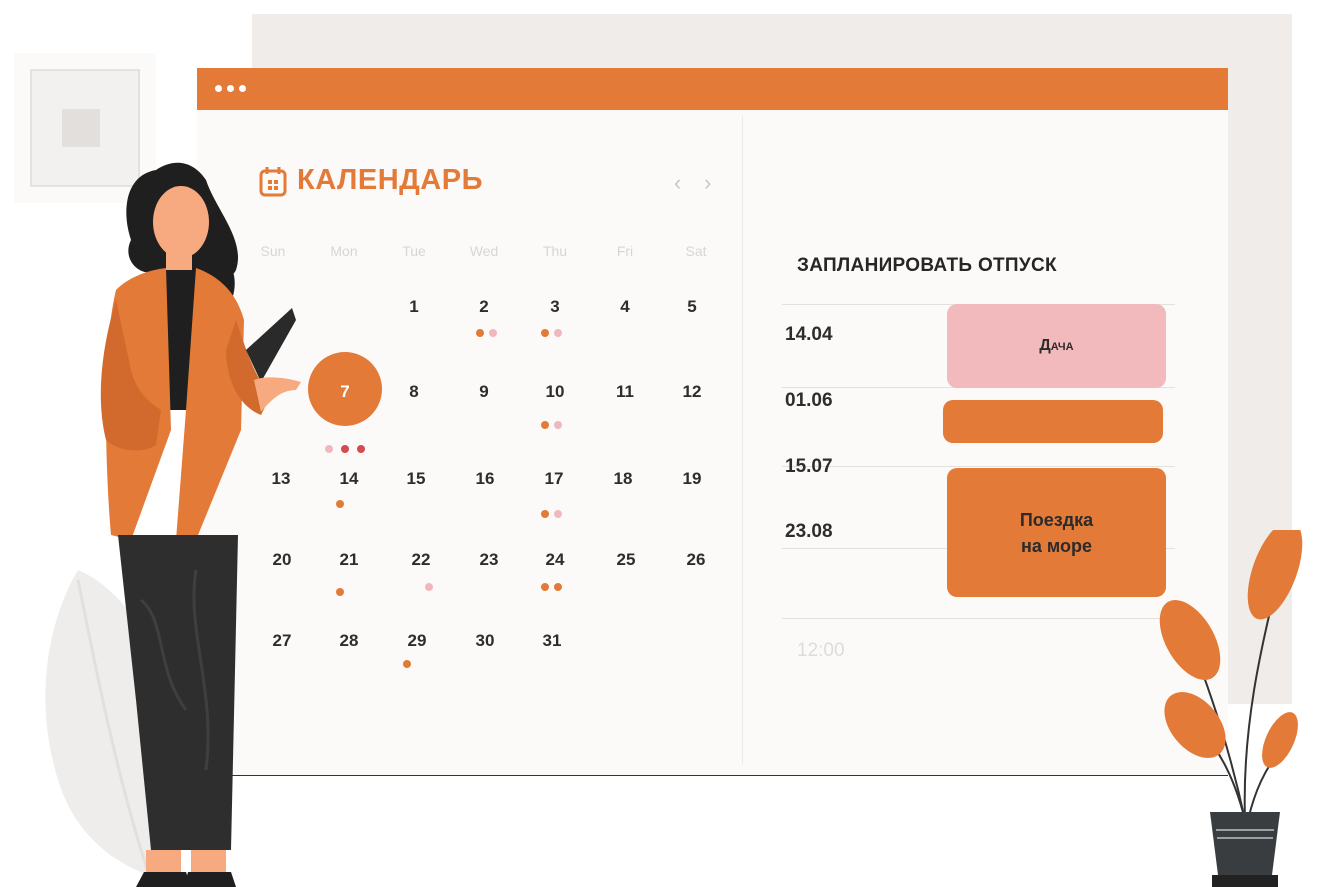 The width and height of the screenshot is (1320, 887). What do you see at coordinates (927, 265) in the screenshot?
I see `schedule-title: ЗАПЛАНИРОВАТЬ ОТПУСК` at bounding box center [927, 265].